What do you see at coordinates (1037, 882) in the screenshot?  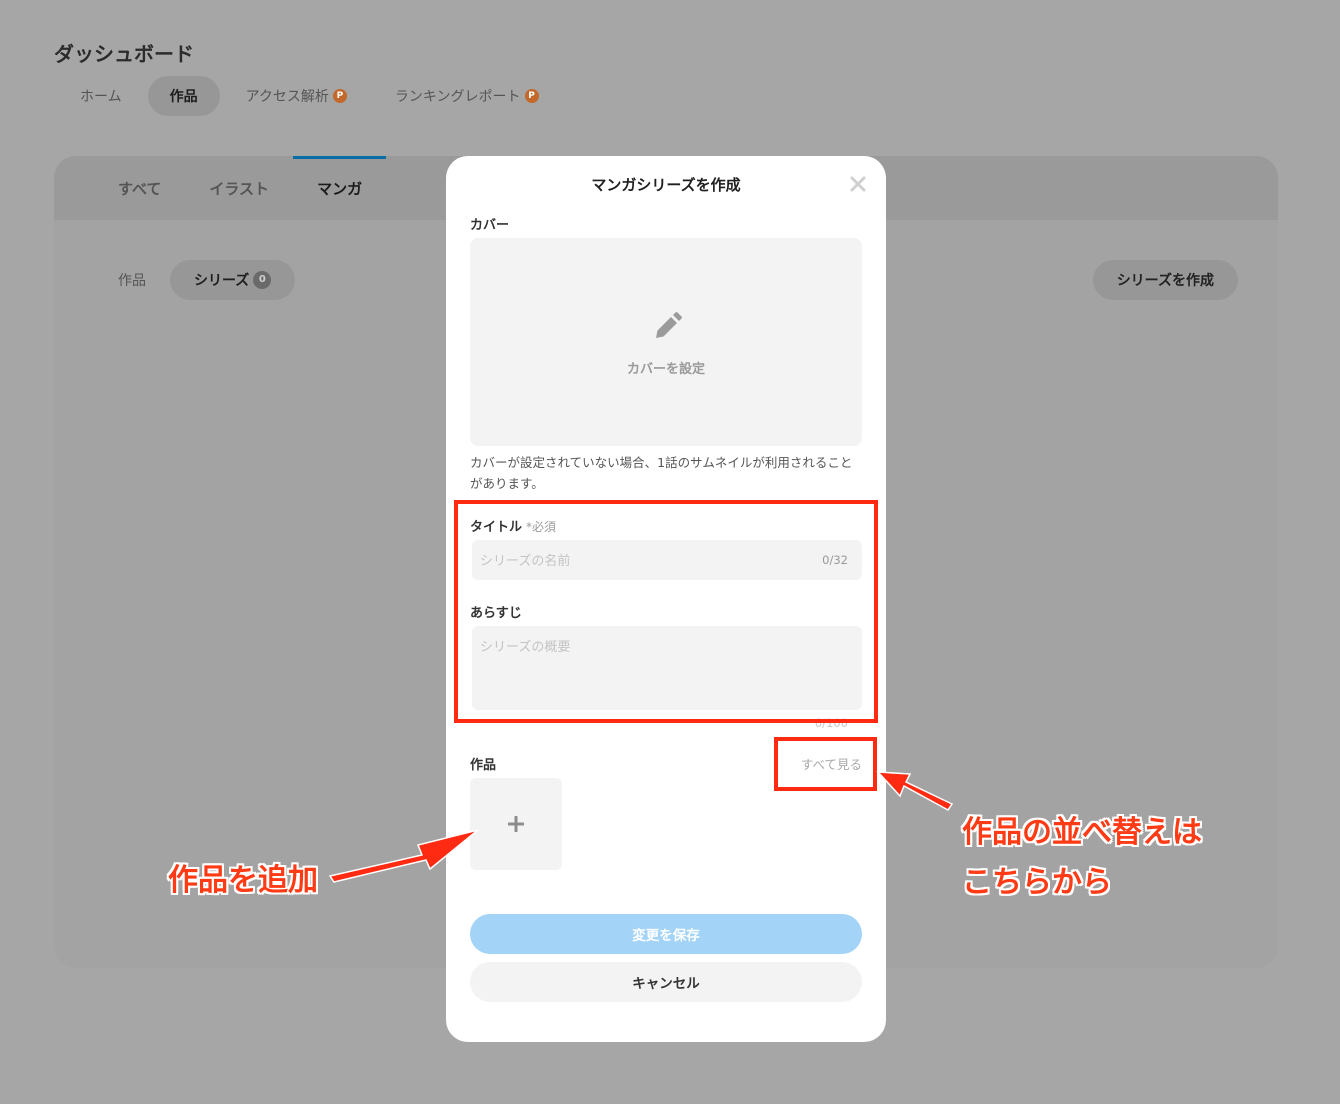 I see `annotation-reorder-line2: こちらから` at bounding box center [1037, 882].